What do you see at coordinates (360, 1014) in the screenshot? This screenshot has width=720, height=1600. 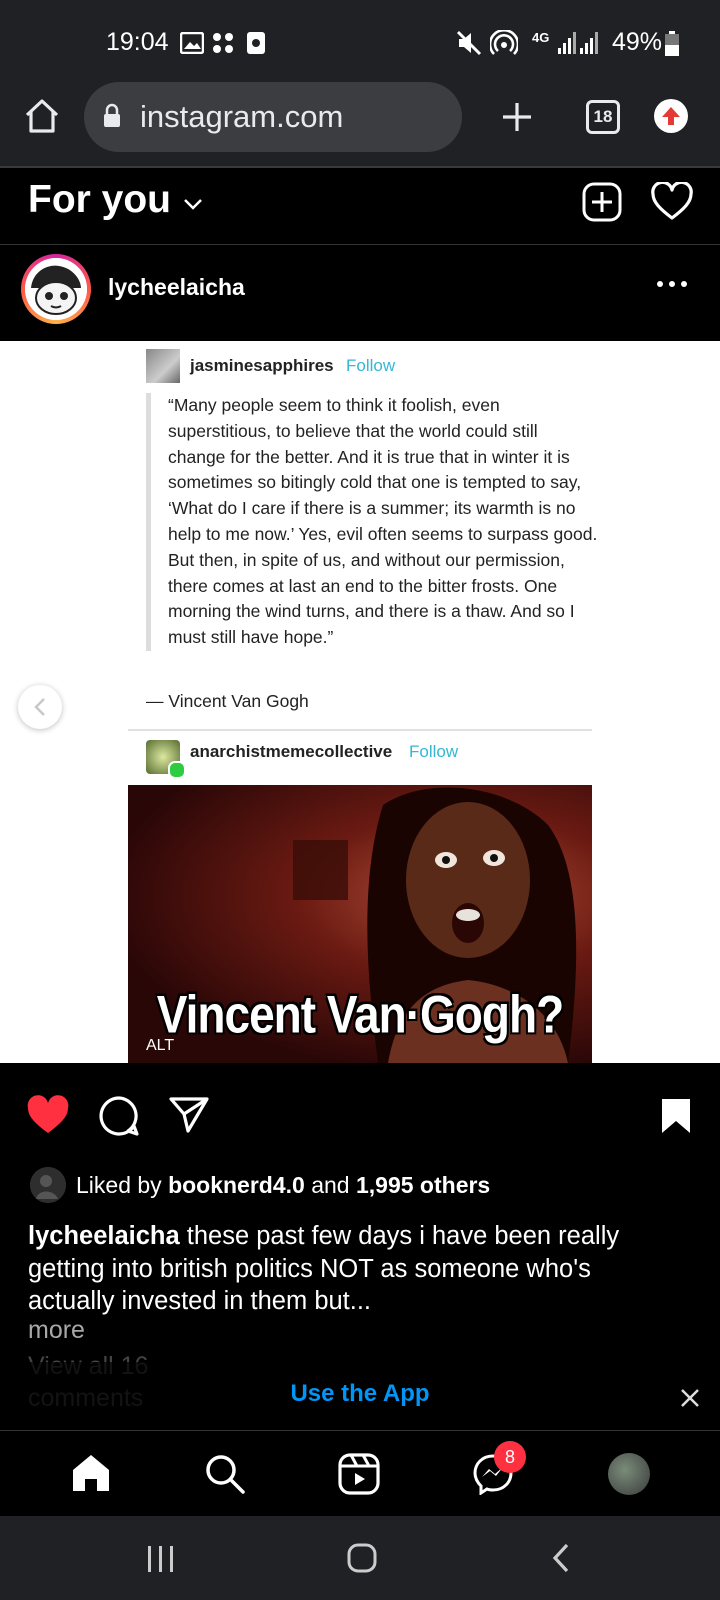 I see `gif-caption: Vincent Van·Gogh?` at bounding box center [360, 1014].